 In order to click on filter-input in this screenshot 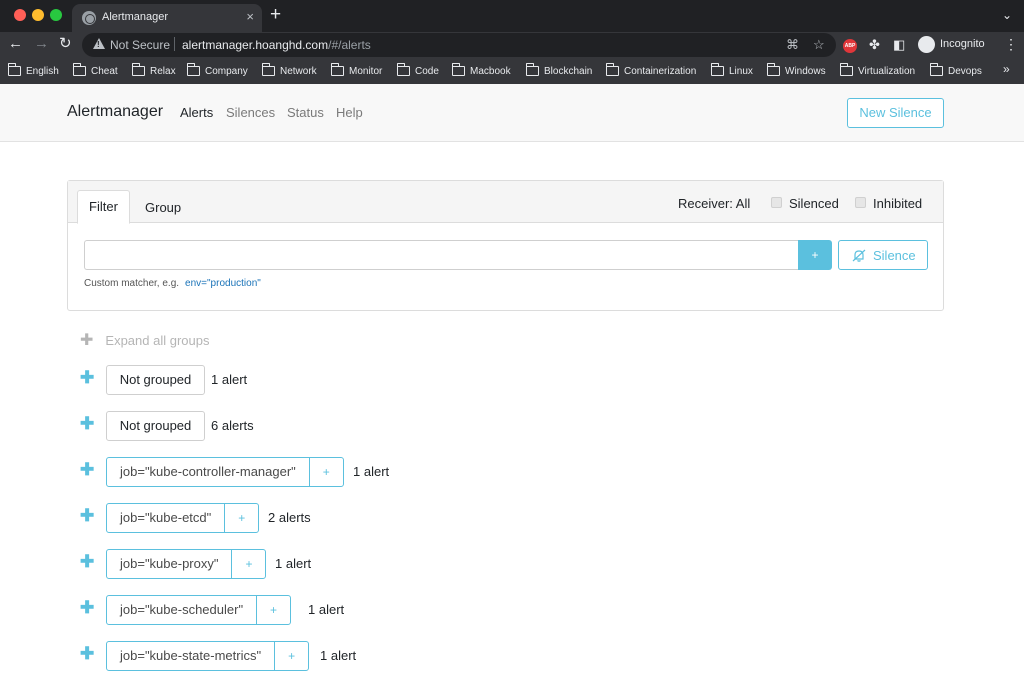, I will do `click(441, 255)`.